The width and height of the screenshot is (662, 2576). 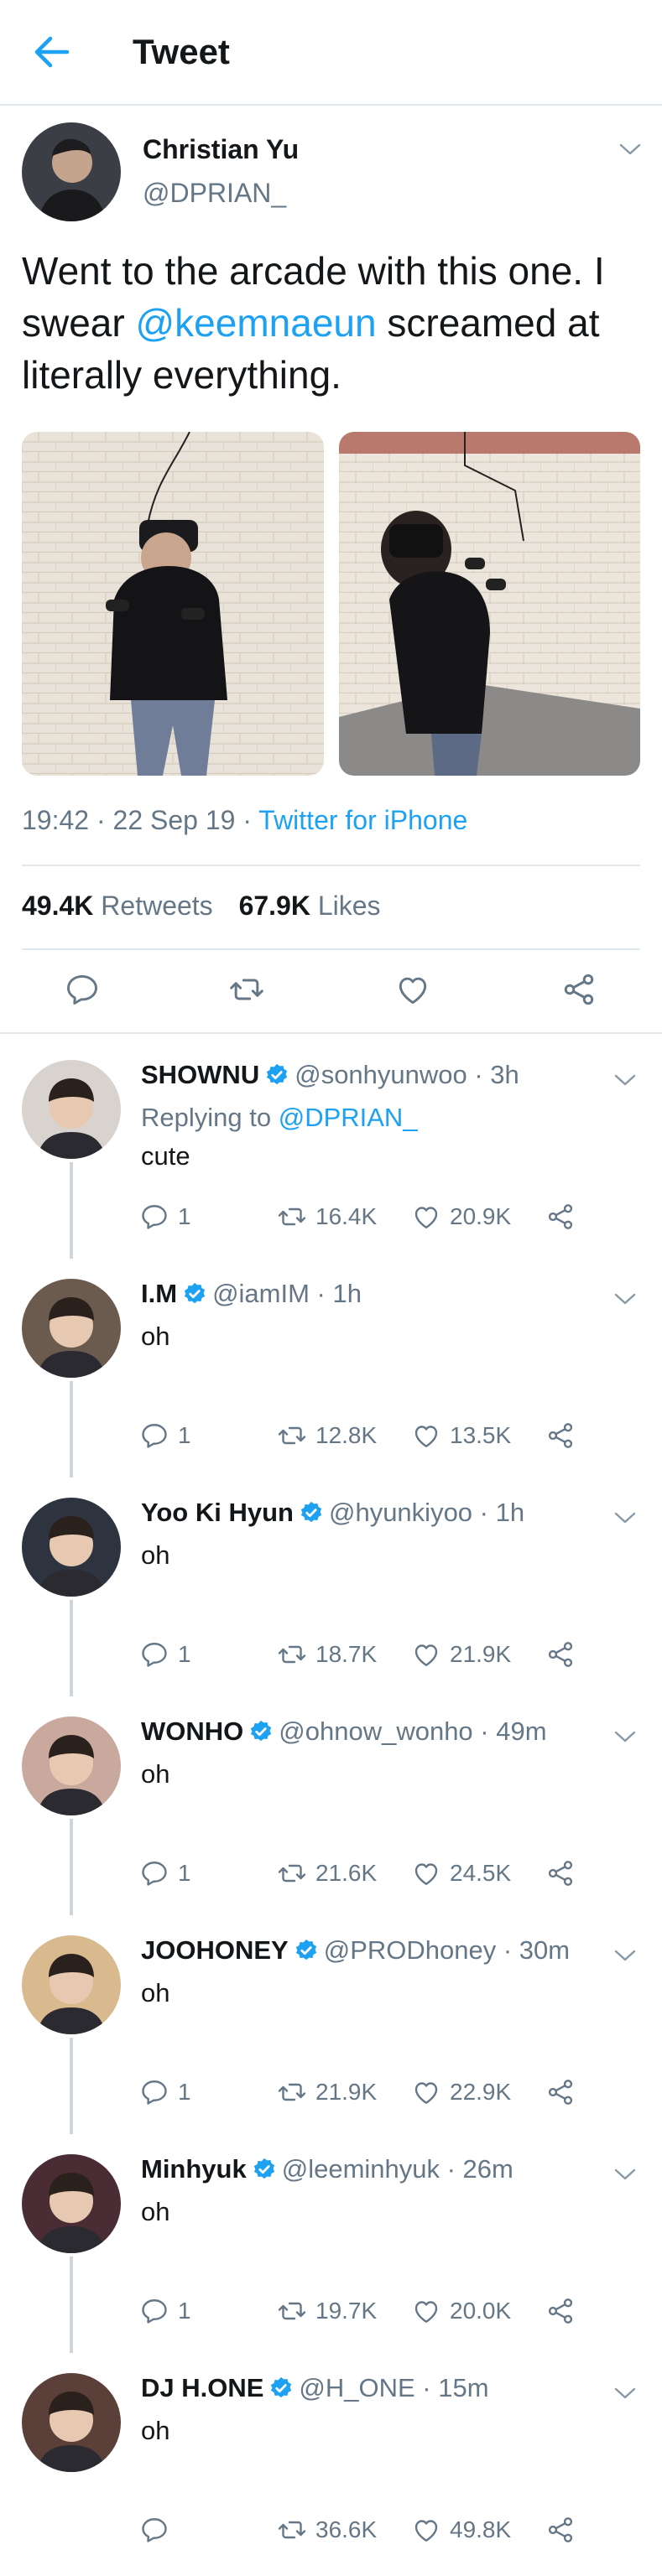 What do you see at coordinates (346, 1435) in the screenshot?
I see `retweet-count: 12.8K` at bounding box center [346, 1435].